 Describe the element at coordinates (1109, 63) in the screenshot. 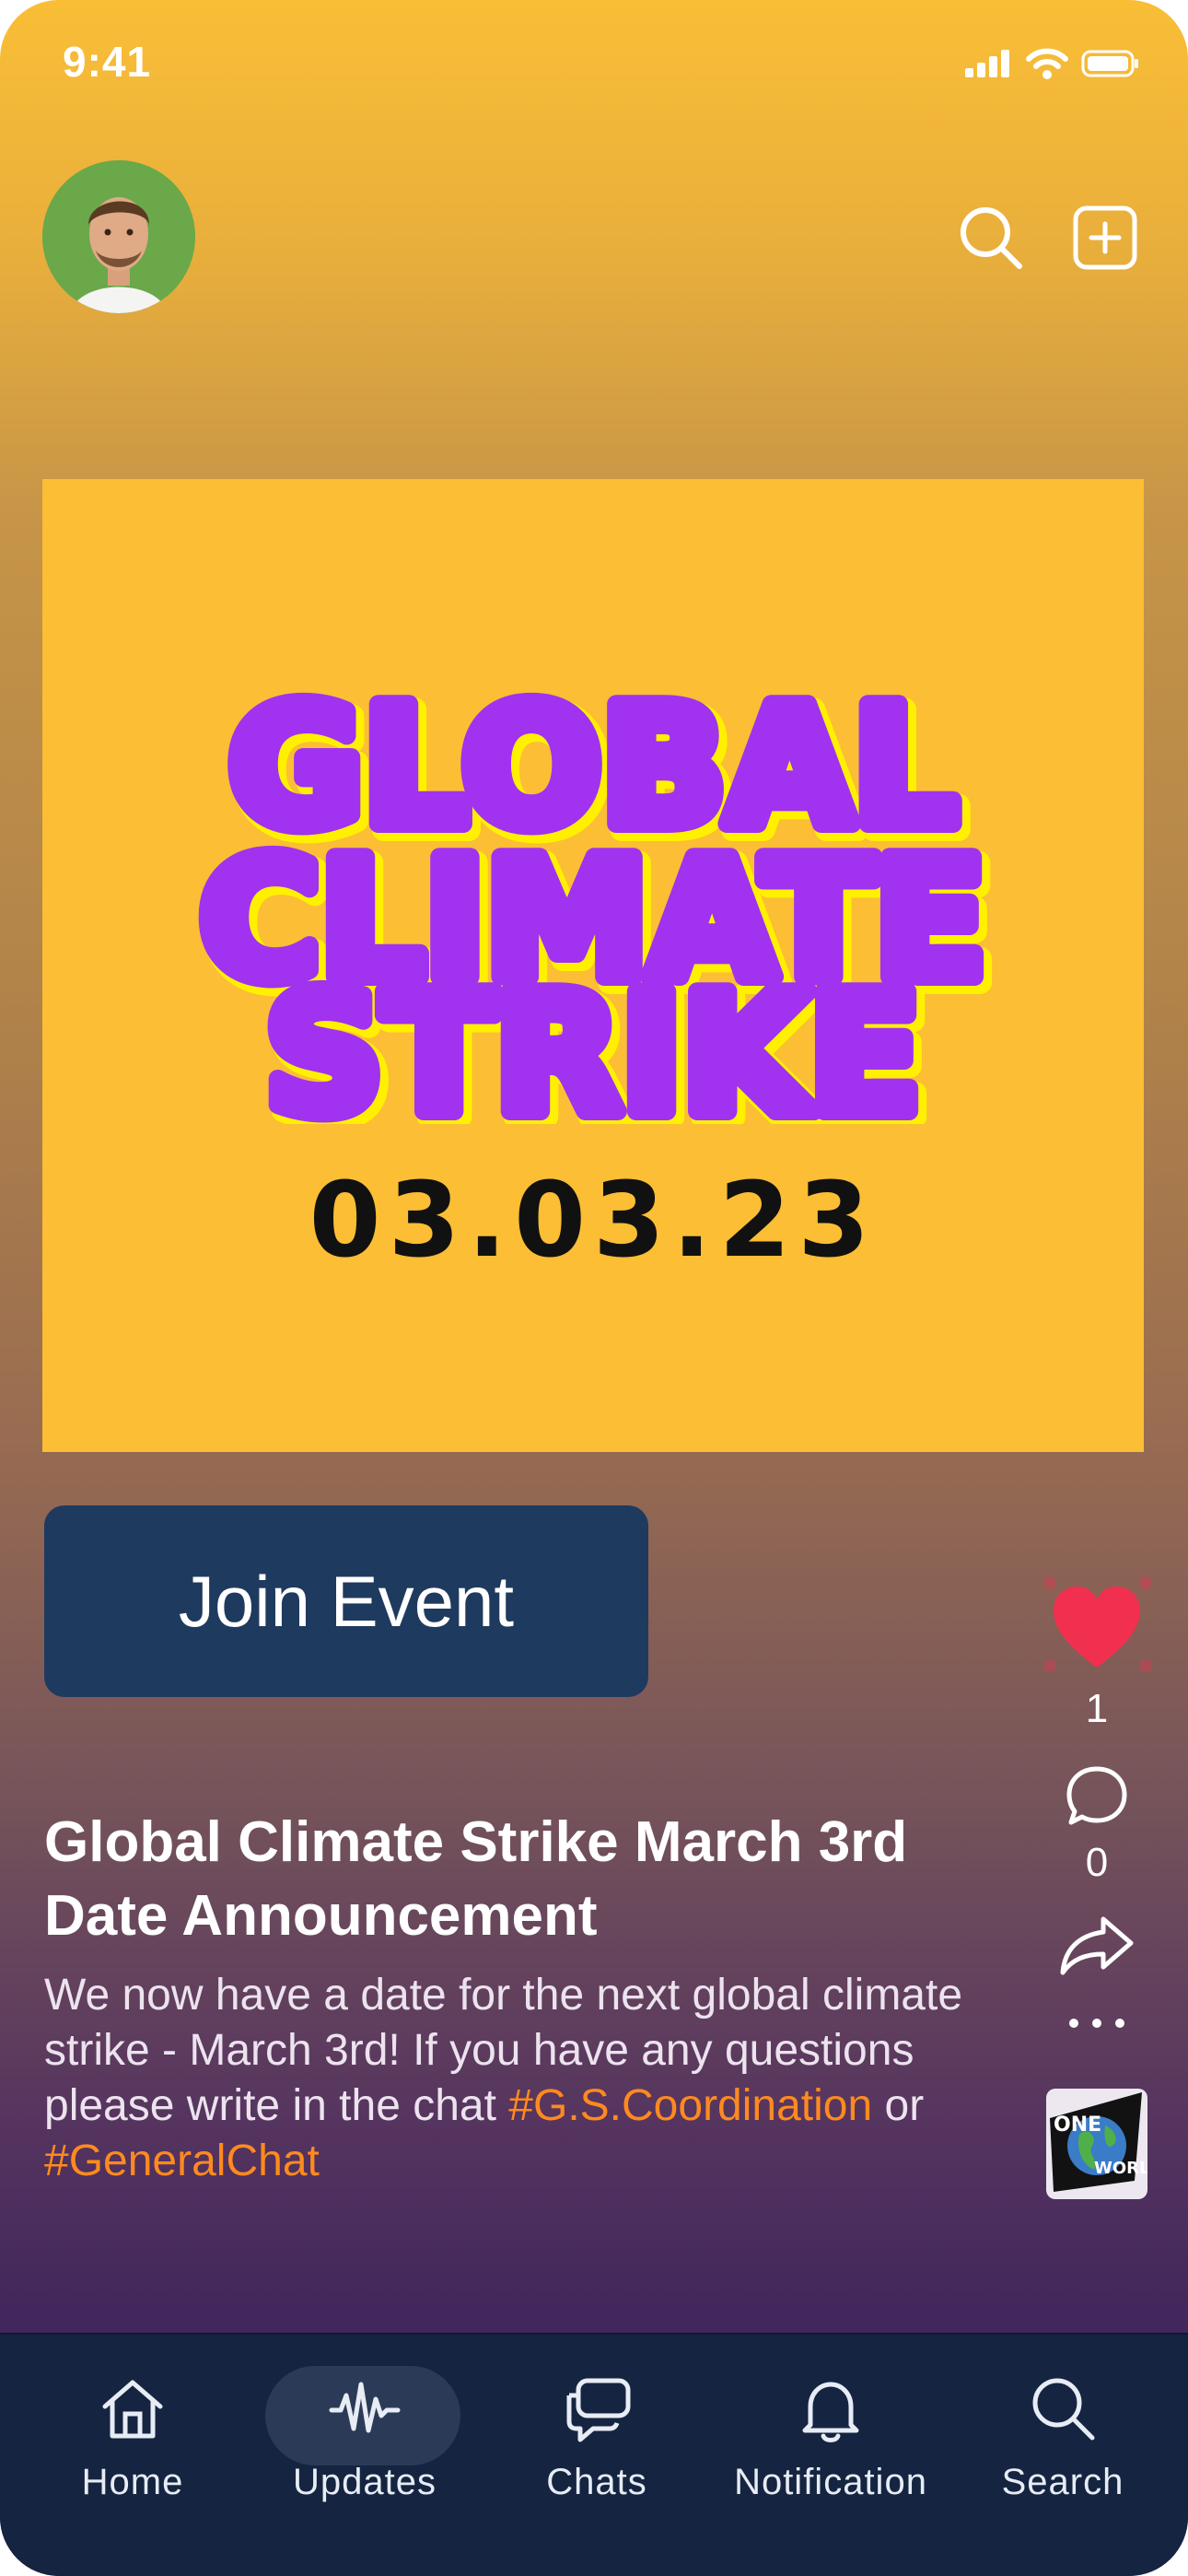

I see `battery-icon` at that location.